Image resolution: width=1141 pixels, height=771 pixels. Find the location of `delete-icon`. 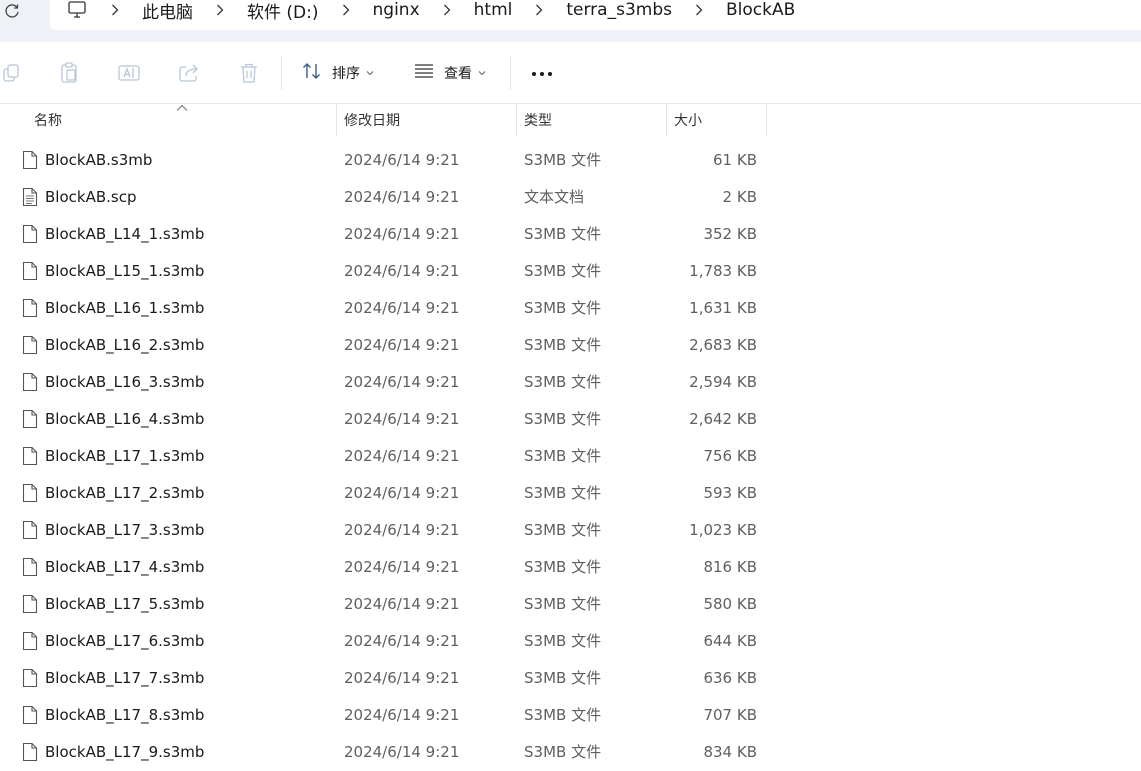

delete-icon is located at coordinates (249, 73).